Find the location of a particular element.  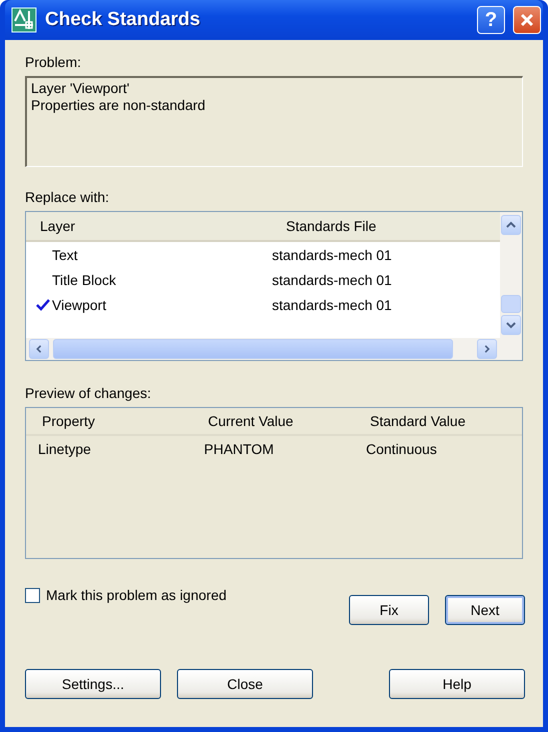

column-header: Standards File is located at coordinates (386, 226).